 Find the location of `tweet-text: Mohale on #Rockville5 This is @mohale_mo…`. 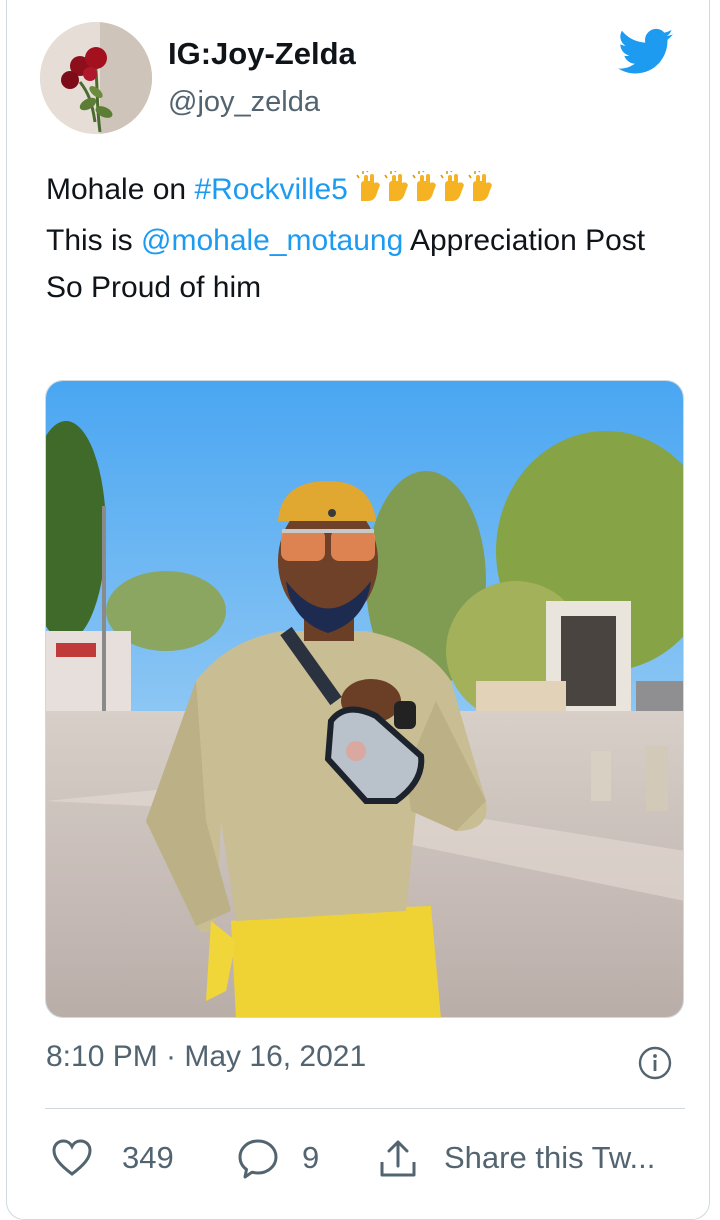

tweet-text: Mohale on #Rockville5 This is @mohale_mo… is located at coordinates (361, 238).